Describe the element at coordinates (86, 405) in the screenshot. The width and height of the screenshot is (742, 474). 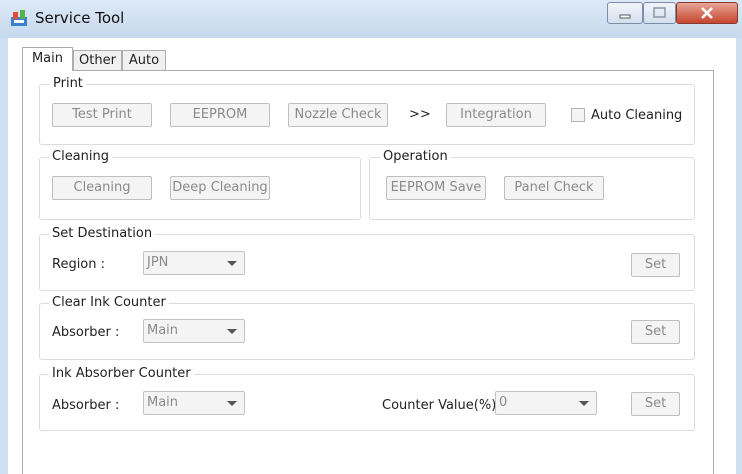
I see `counter-absorber-label: Absorber :` at that location.